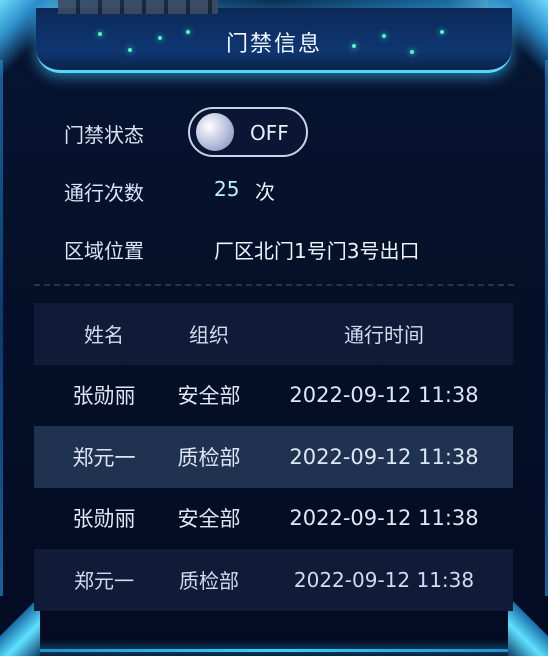  I want to click on count-label: 通行次数, so click(104, 193).